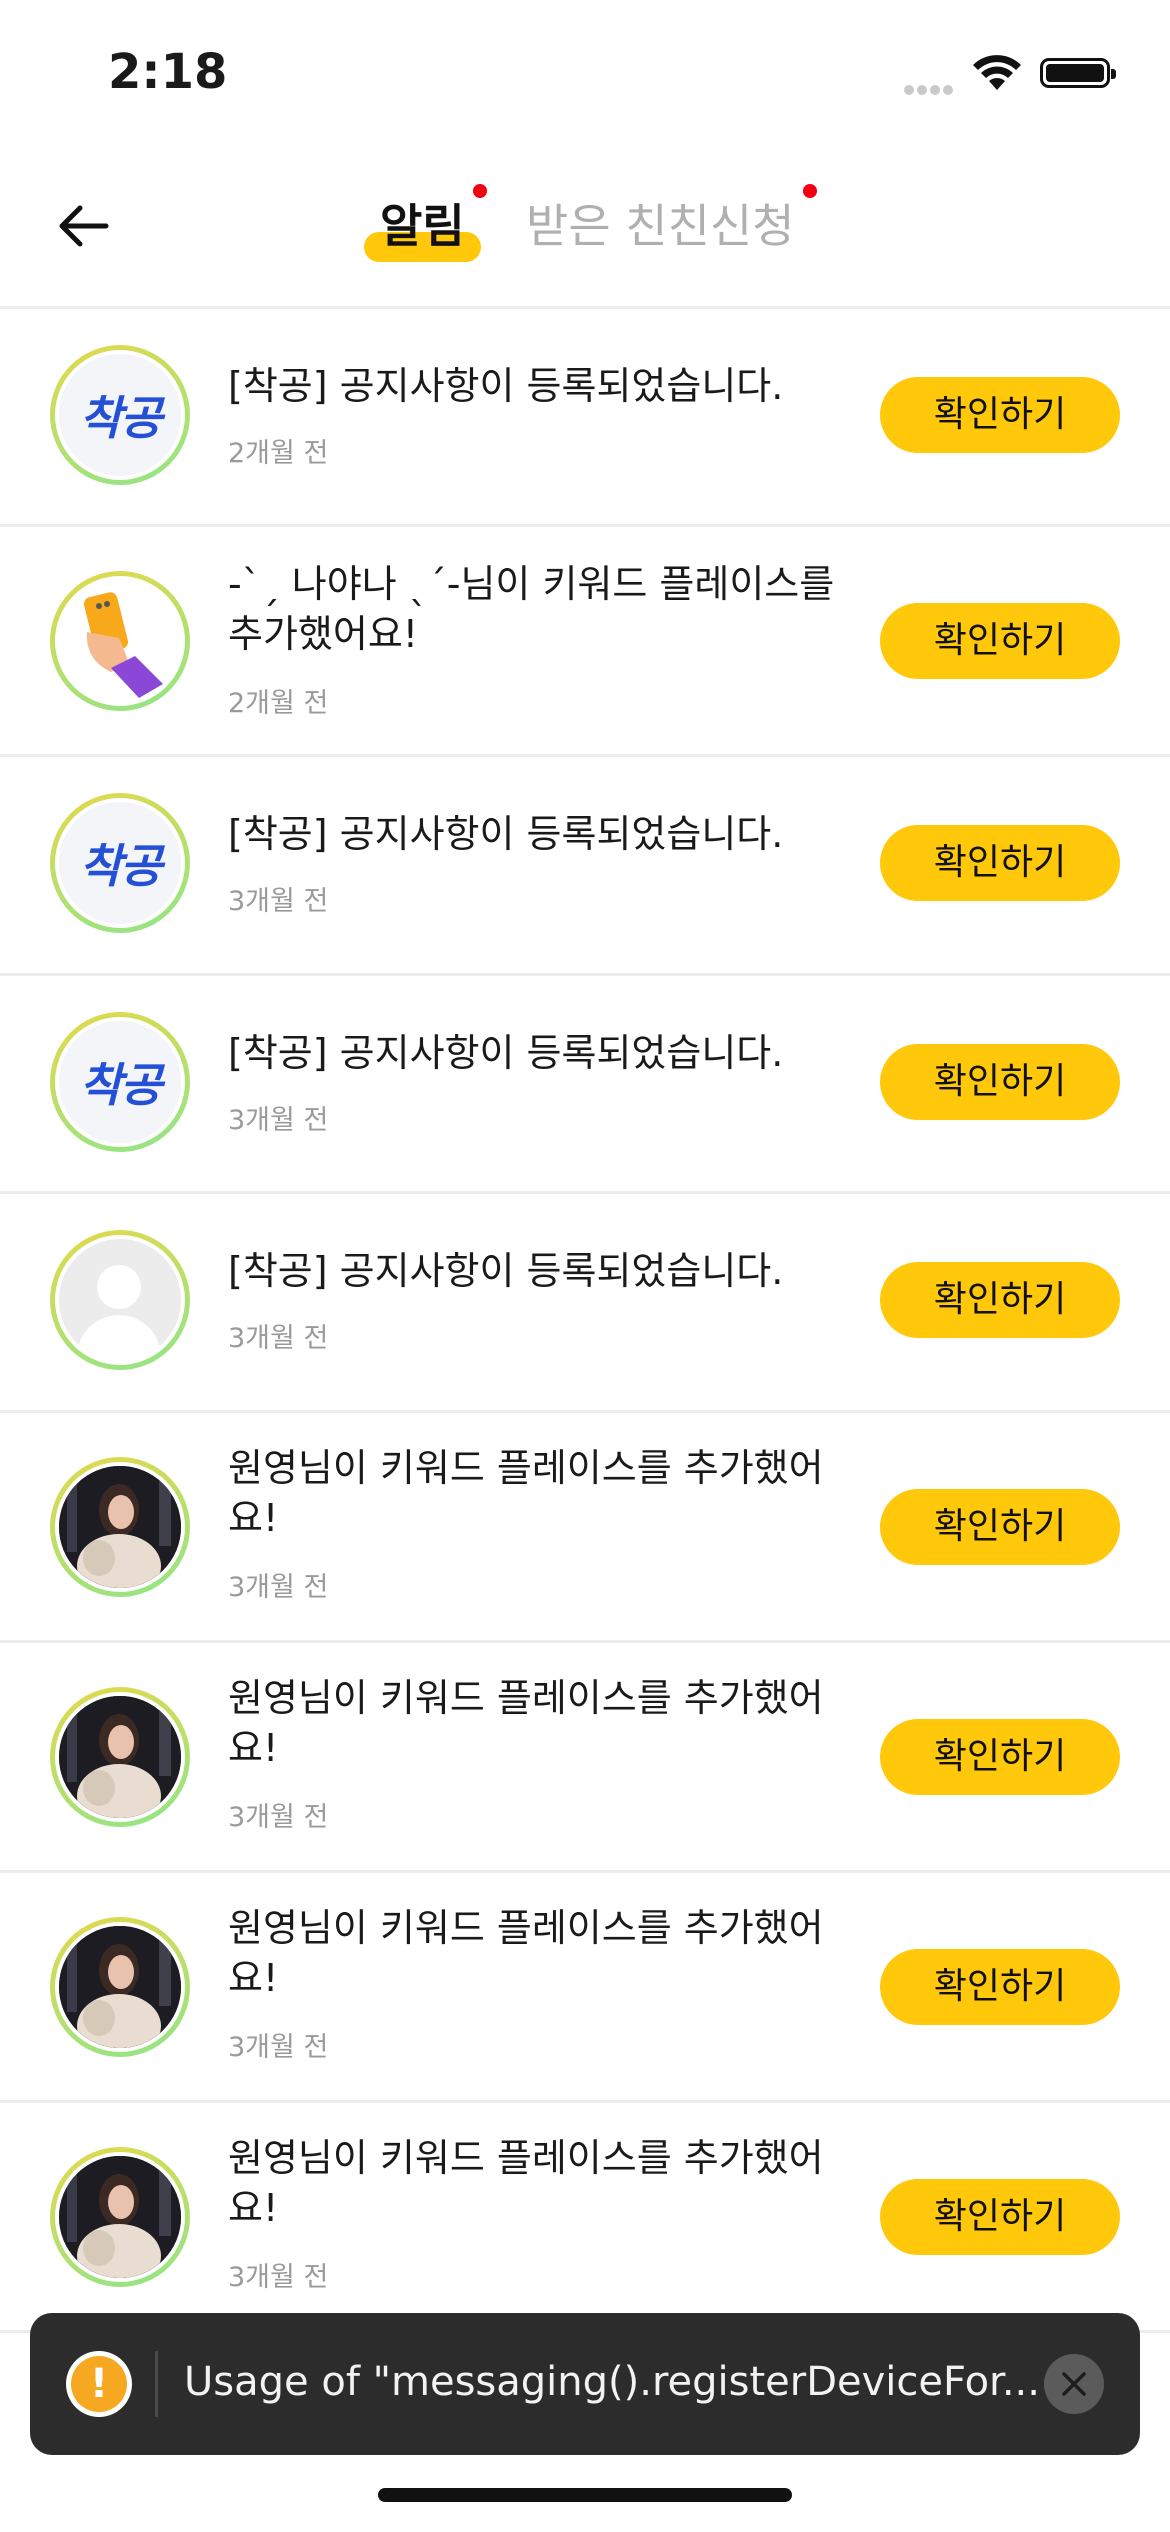 Image resolution: width=1170 pixels, height=2532 pixels. What do you see at coordinates (168, 72) in the screenshot?
I see `status-time: 2:18` at bounding box center [168, 72].